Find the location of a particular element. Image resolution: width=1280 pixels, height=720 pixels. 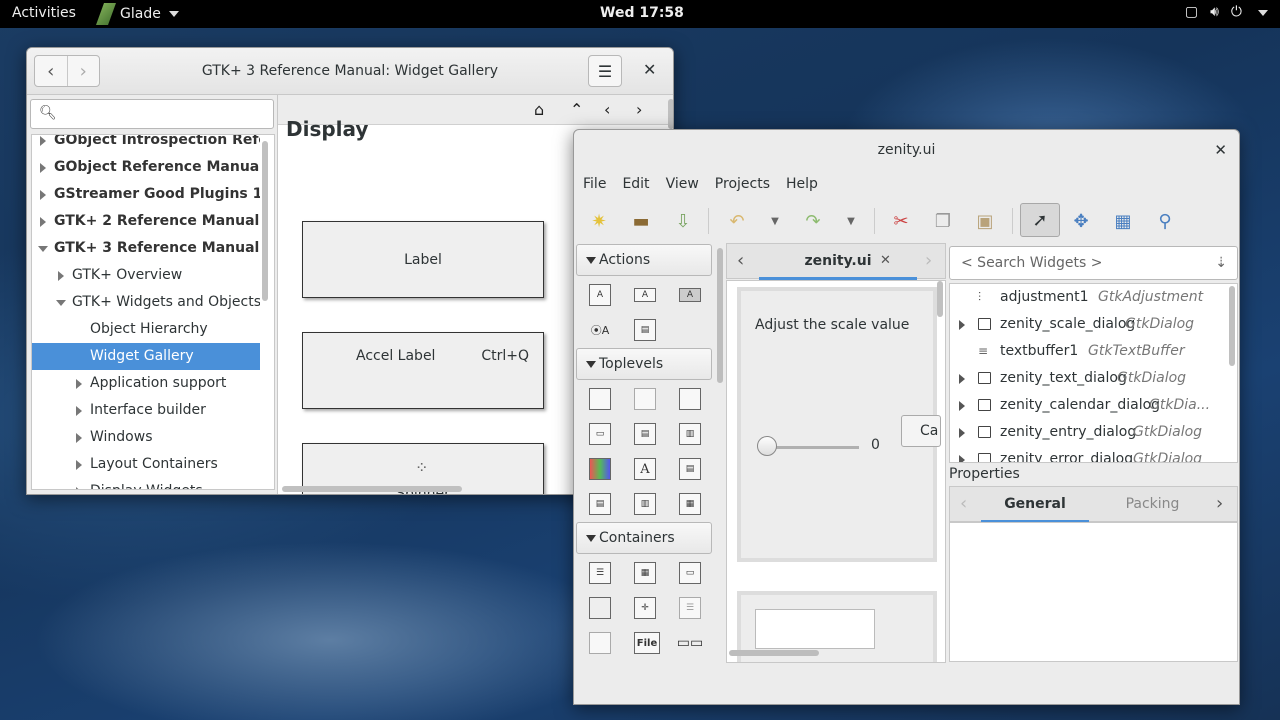

tab-general: General is located at coordinates (1035, 505).